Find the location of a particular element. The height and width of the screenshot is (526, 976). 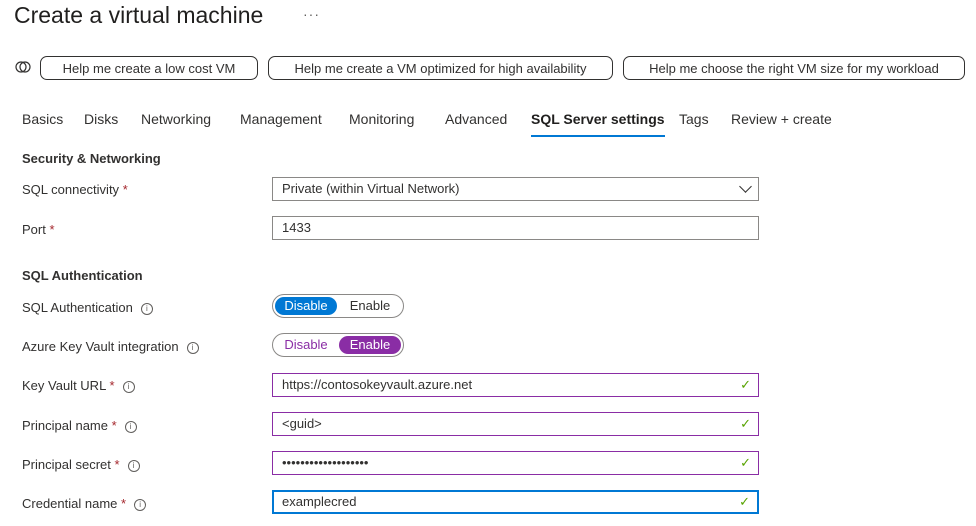

port-input: 1433 is located at coordinates (515, 228).